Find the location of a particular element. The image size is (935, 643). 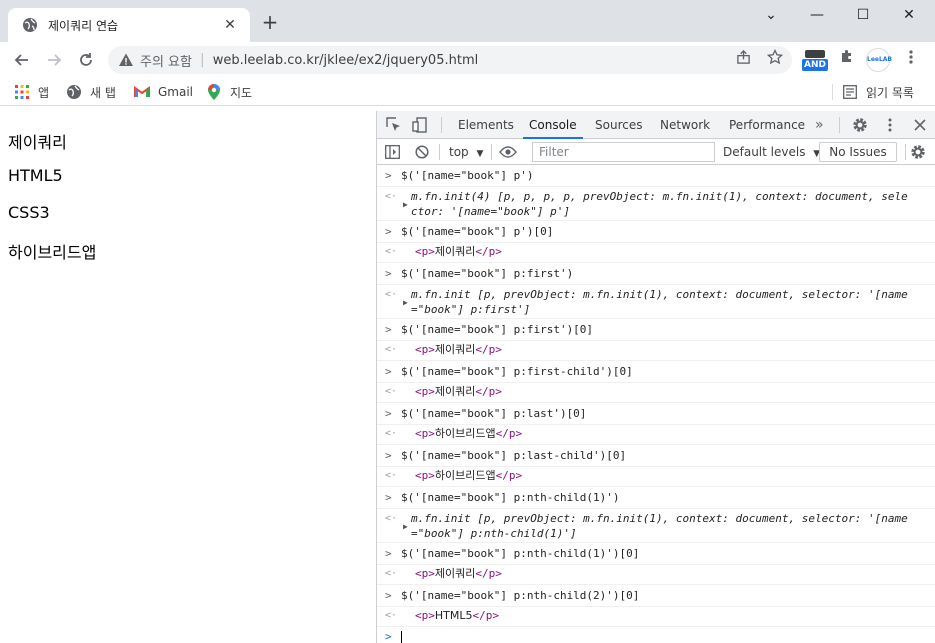

inspect-element-icon is located at coordinates (394, 125).